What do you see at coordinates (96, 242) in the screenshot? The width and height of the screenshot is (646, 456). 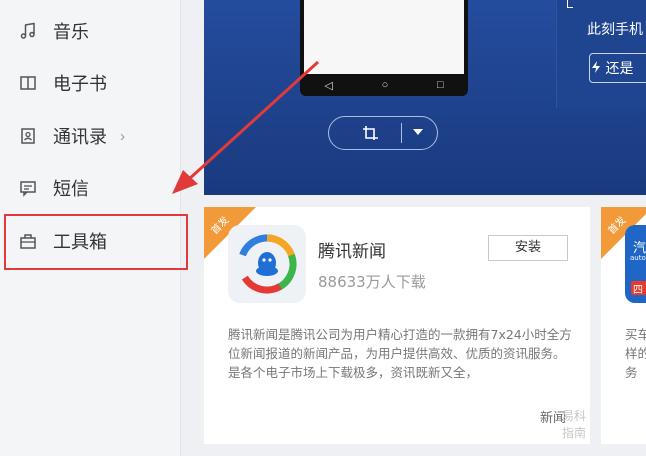 I see `toolbox-highlight-box` at bounding box center [96, 242].